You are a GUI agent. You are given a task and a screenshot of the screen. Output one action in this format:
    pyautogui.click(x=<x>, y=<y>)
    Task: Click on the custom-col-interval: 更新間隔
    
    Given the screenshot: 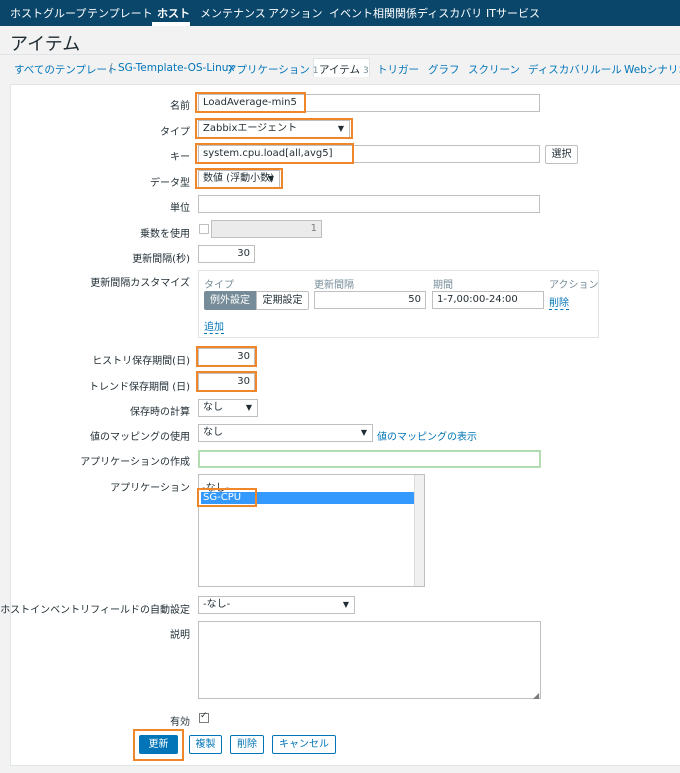 What is the action you would take?
    pyautogui.click(x=334, y=285)
    